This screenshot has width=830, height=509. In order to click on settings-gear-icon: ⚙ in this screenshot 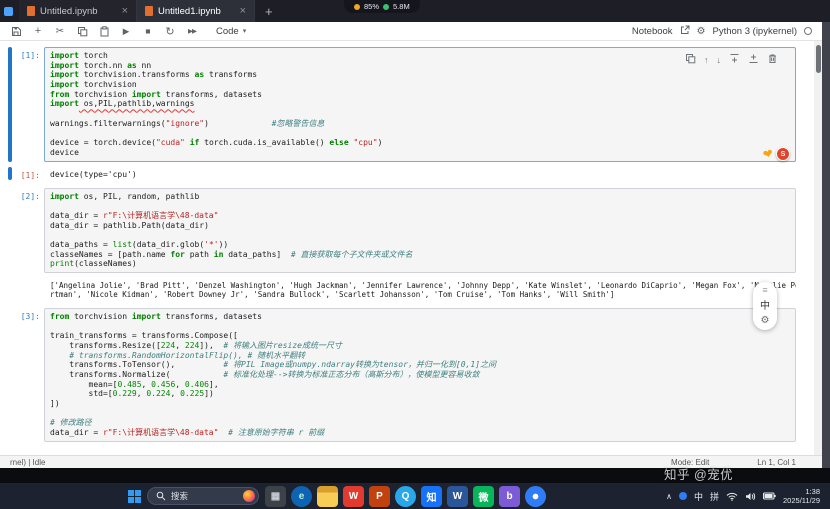, I will do `click(701, 31)`.